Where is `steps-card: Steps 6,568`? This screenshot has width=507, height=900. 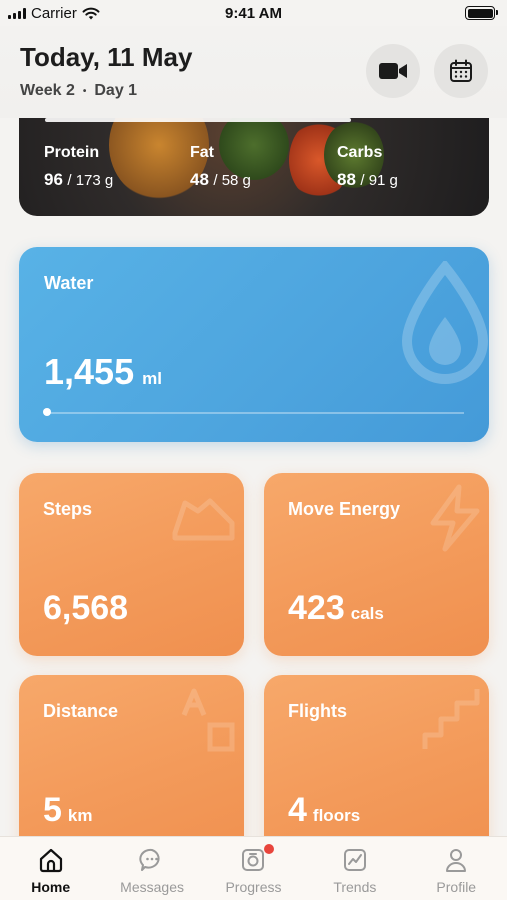
steps-card: Steps 6,568 is located at coordinates (131, 564).